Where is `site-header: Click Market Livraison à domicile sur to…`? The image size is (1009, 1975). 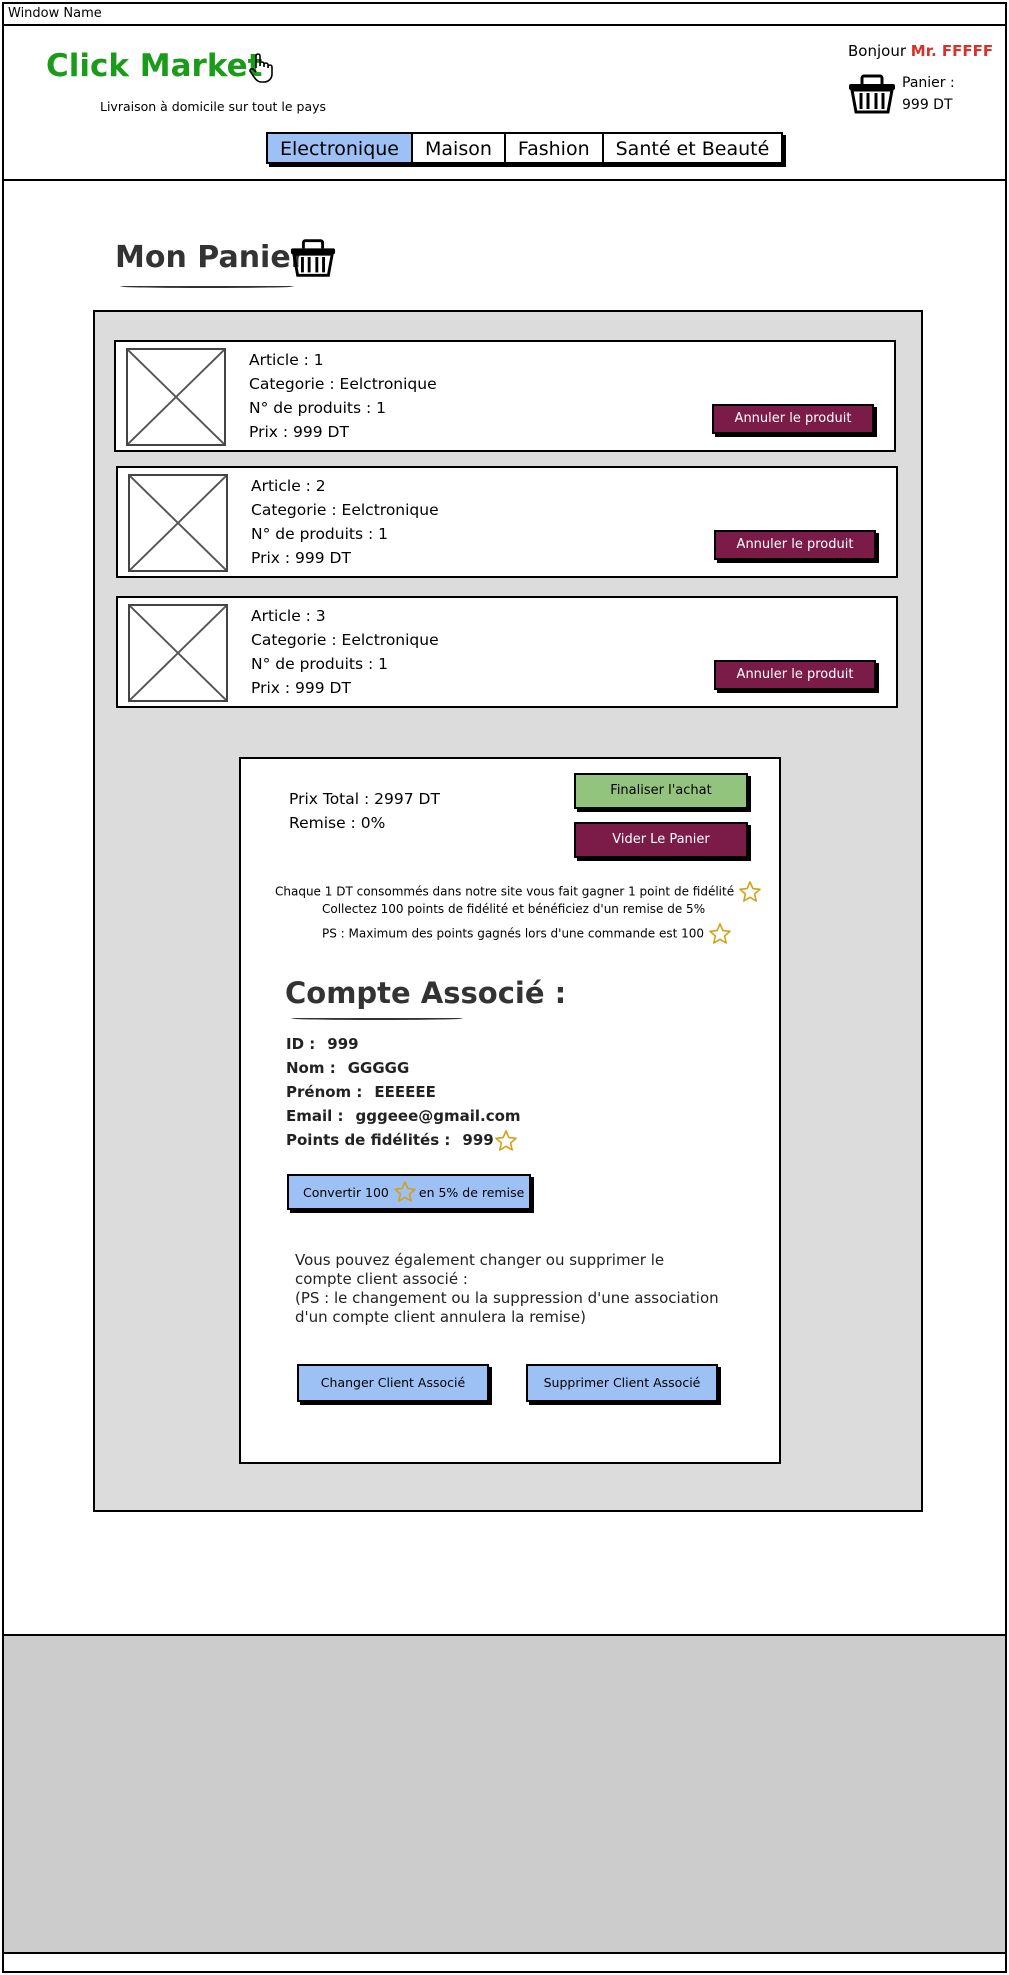
site-header: Click Market Livraison à domicile sur to… is located at coordinates (504, 103).